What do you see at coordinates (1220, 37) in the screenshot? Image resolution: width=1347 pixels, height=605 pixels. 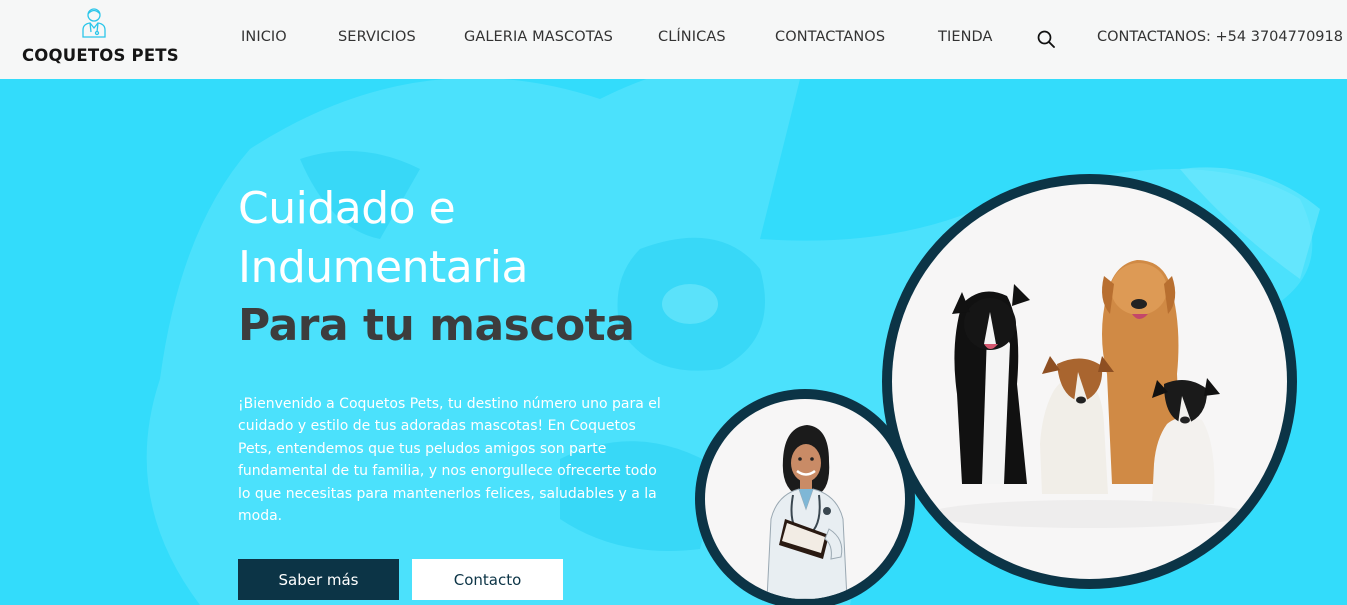 I see `header-contact-phone: CONTACTANOS: +54 3704770918` at bounding box center [1220, 37].